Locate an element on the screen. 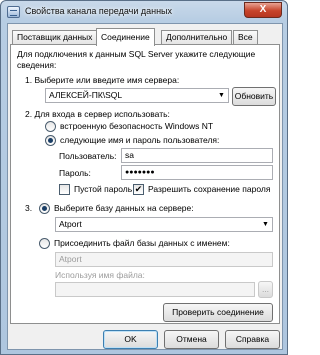 The image size is (320, 355). server-name-value: АЛЕКСЕЙ-ПК\SQL is located at coordinates (86, 95).